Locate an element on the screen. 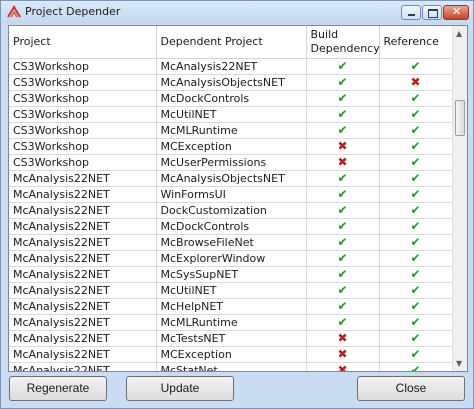  table-row: McAnalysis22NET McDockControls ✔ ✔ is located at coordinates (230, 226).